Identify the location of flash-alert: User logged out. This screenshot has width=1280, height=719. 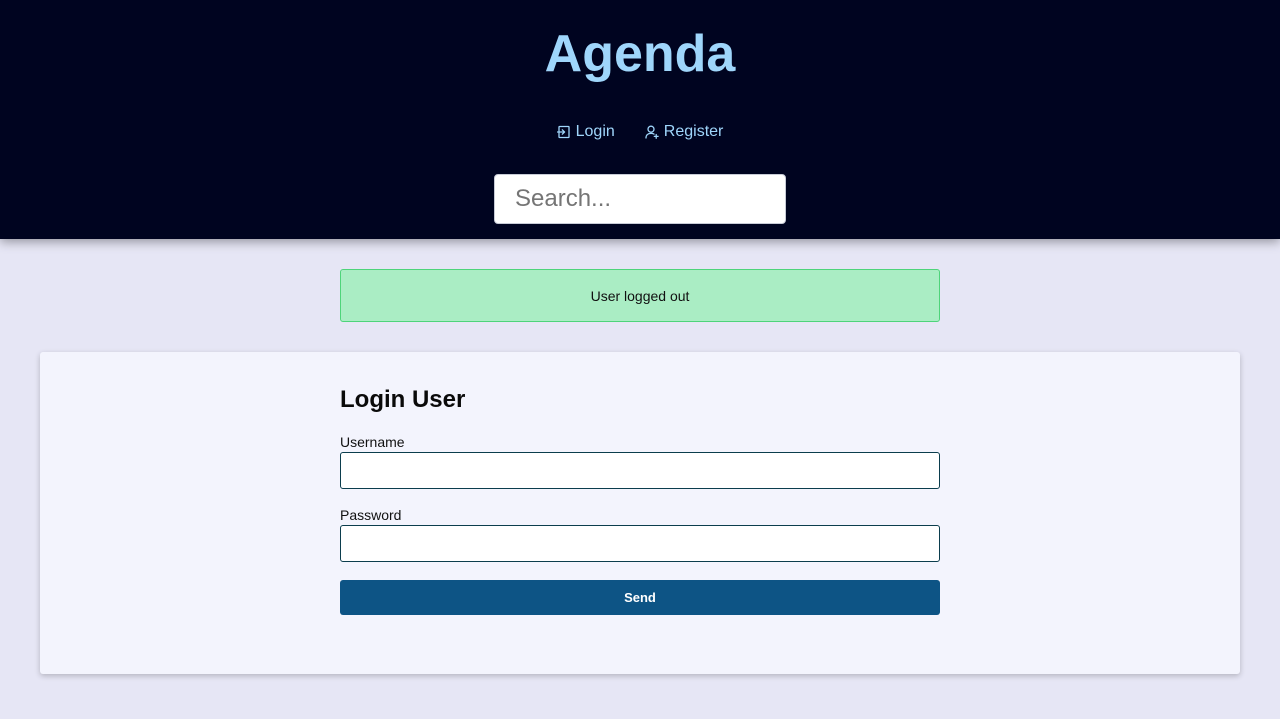
(640, 295).